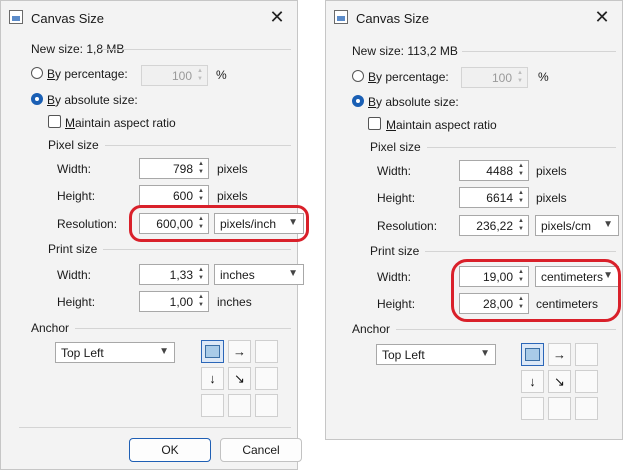  I want to click on print-width-unit-dropdown: inches ▼, so click(259, 274).